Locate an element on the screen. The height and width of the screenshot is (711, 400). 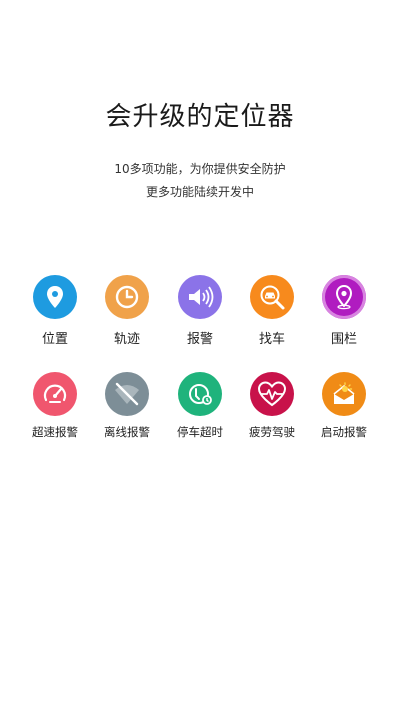
feature-label: 位置 is located at coordinates (54, 339).